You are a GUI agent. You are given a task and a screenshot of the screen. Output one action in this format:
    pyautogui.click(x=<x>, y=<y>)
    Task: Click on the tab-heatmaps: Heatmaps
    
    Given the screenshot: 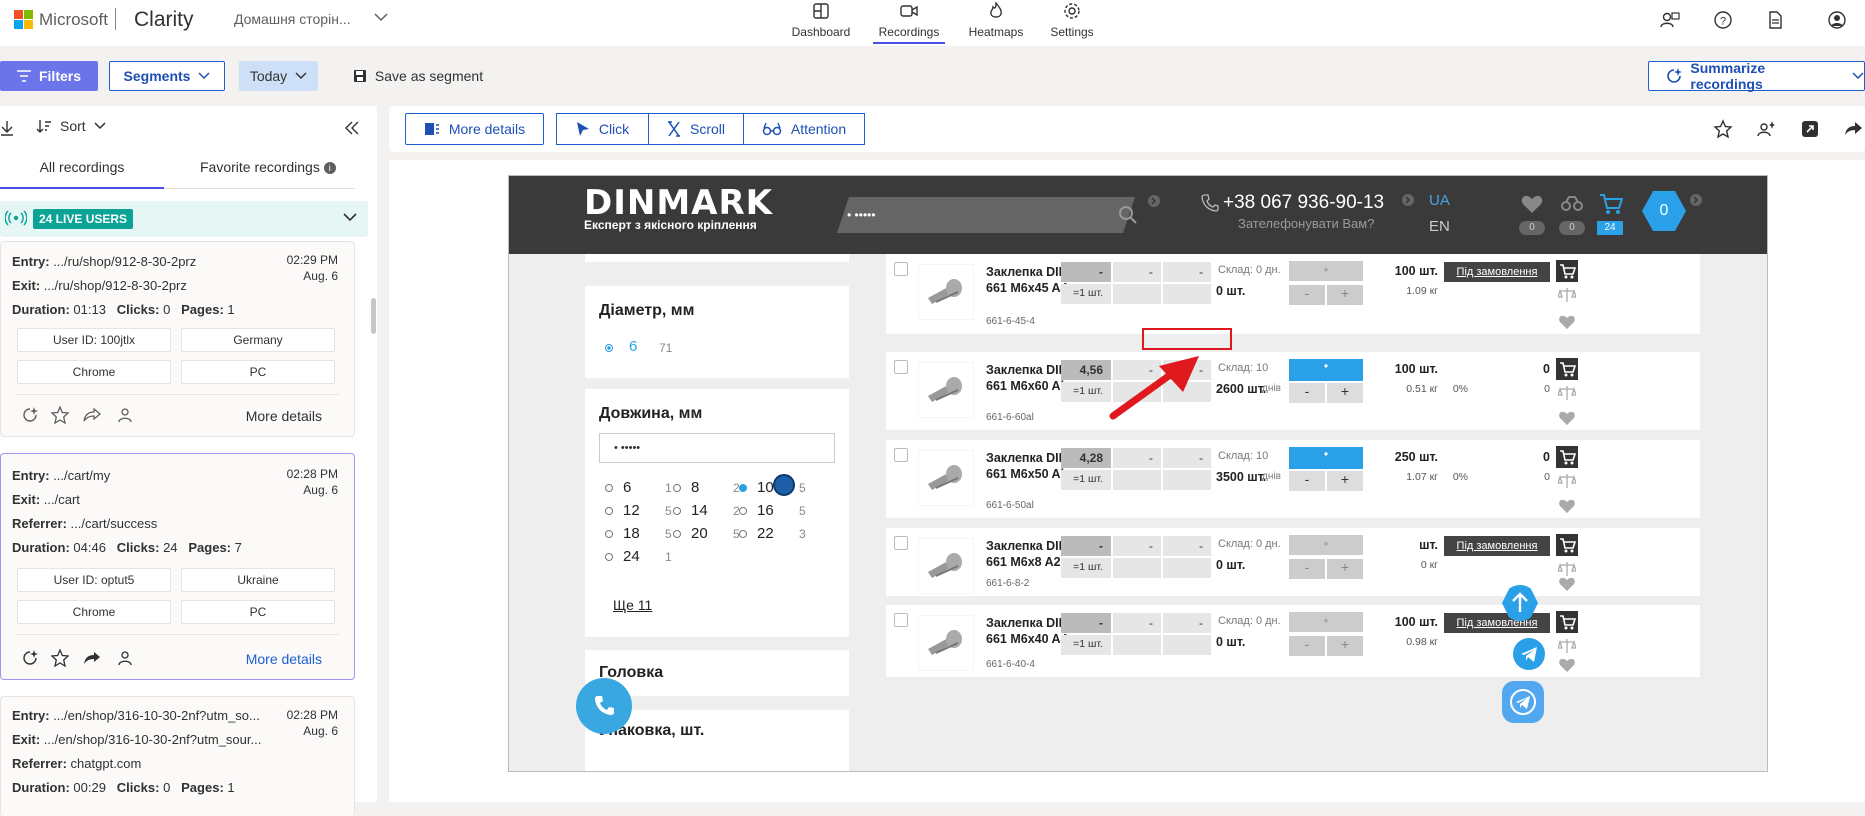 What is the action you would take?
    pyautogui.click(x=996, y=23)
    